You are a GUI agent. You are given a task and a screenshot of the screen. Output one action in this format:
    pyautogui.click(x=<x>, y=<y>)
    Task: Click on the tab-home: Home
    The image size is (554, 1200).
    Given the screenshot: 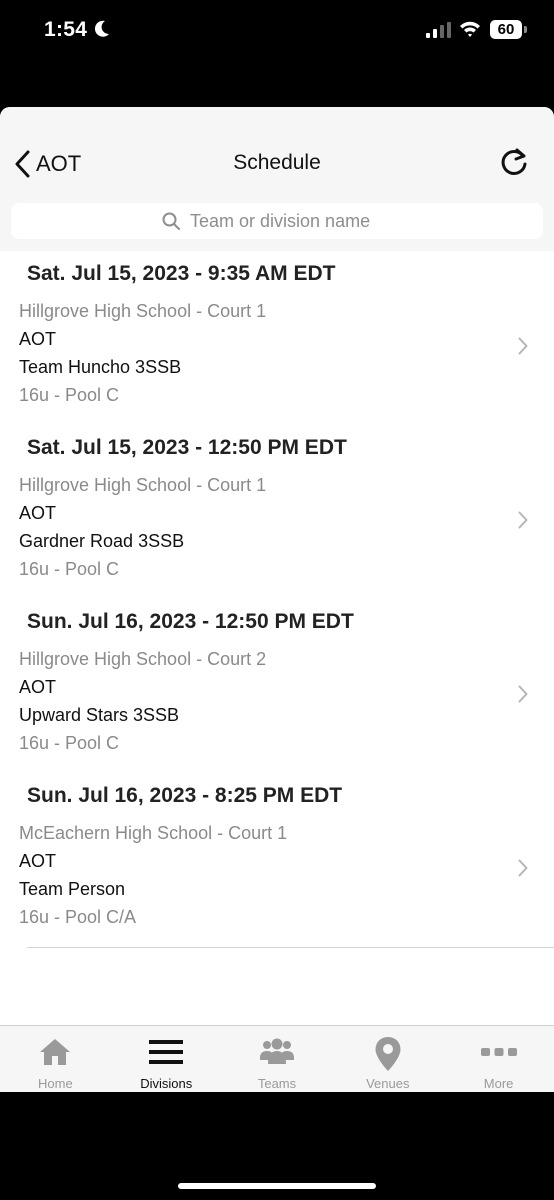 What is the action you would take?
    pyautogui.click(x=55, y=1059)
    